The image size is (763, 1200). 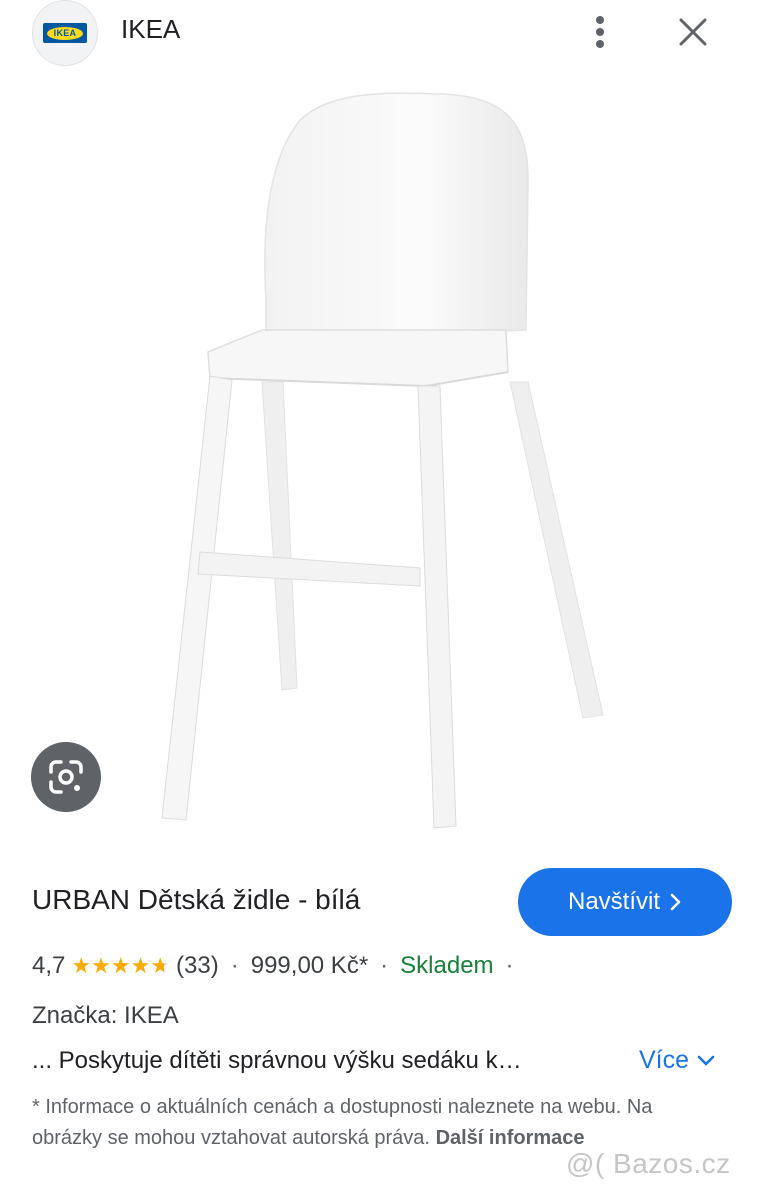 I want to click on more-info-link: Další informace, so click(x=510, y=1138).